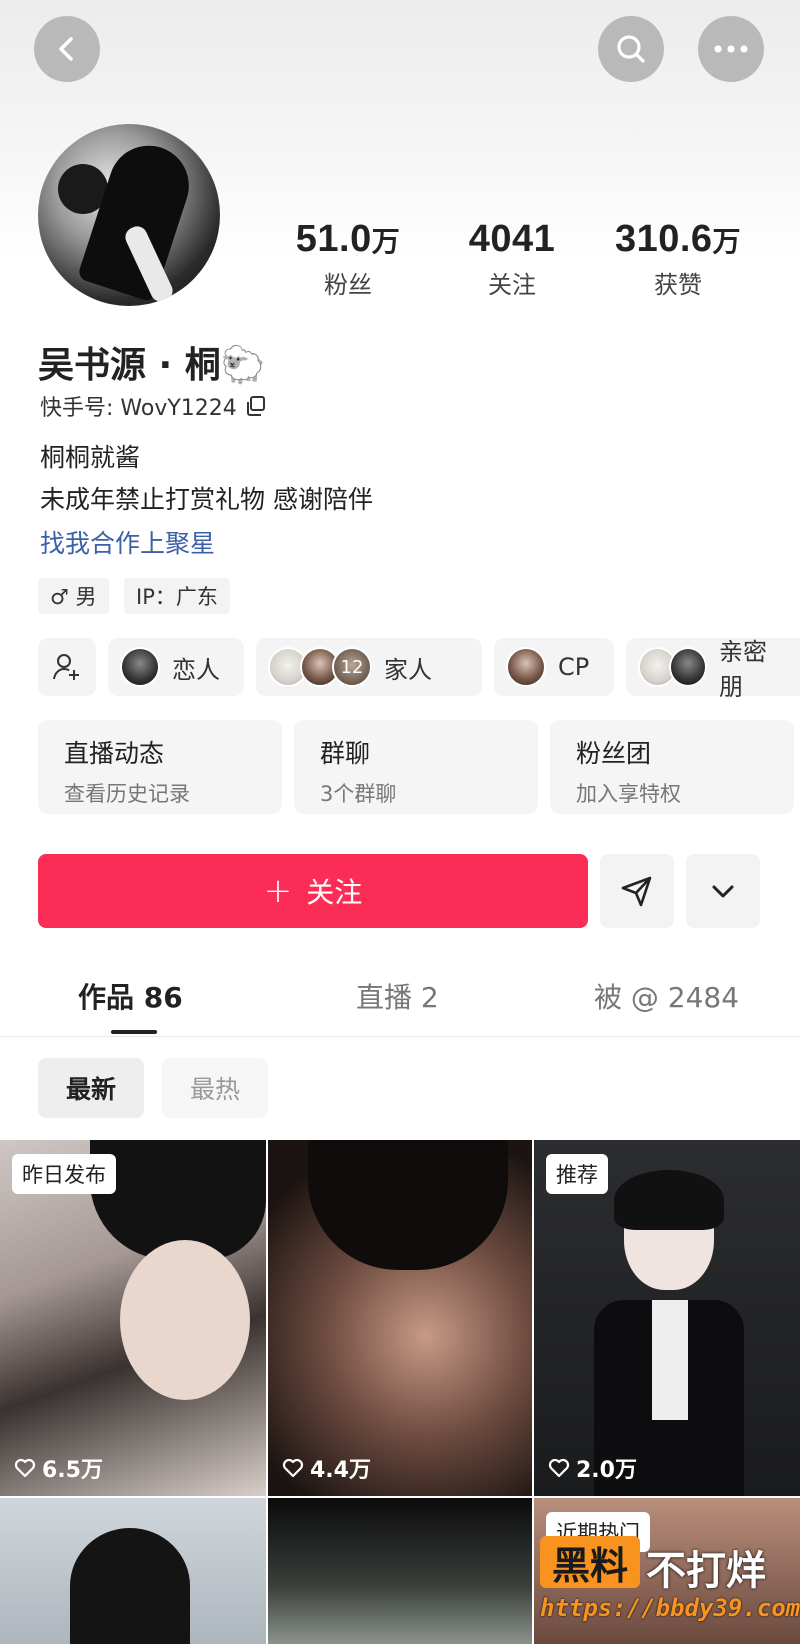 Image resolution: width=800 pixels, height=1644 pixels. Describe the element at coordinates (713, 669) in the screenshot. I see `relation-close-friend: 亲密朋` at that location.